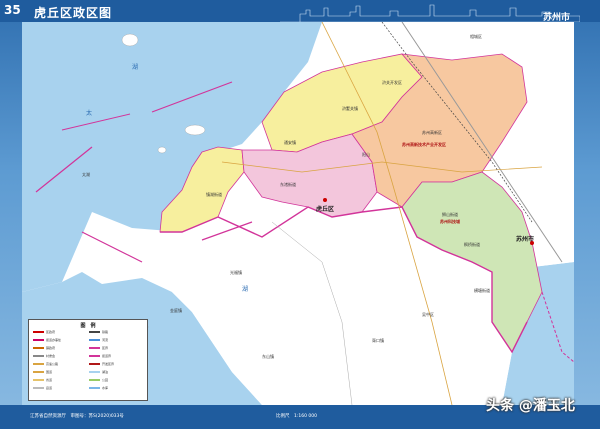 This screenshot has width=600, height=429. What do you see at coordinates (73, 13) in the screenshot?
I see `map-title: 虎丘区政区图` at bounding box center [73, 13].